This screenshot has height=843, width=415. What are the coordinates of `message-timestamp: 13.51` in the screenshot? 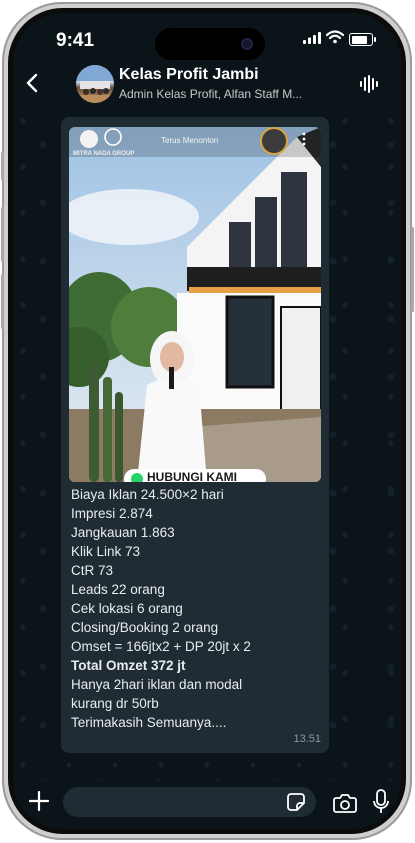 It's located at (307, 739).